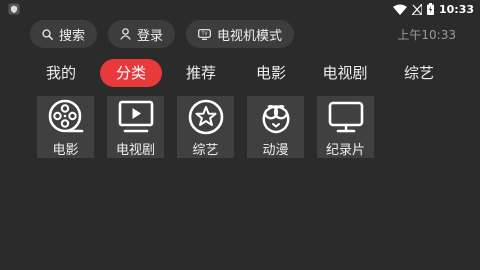 This screenshot has width=480, height=270. Describe the element at coordinates (125, 34) in the screenshot. I see `user-icon` at that location.